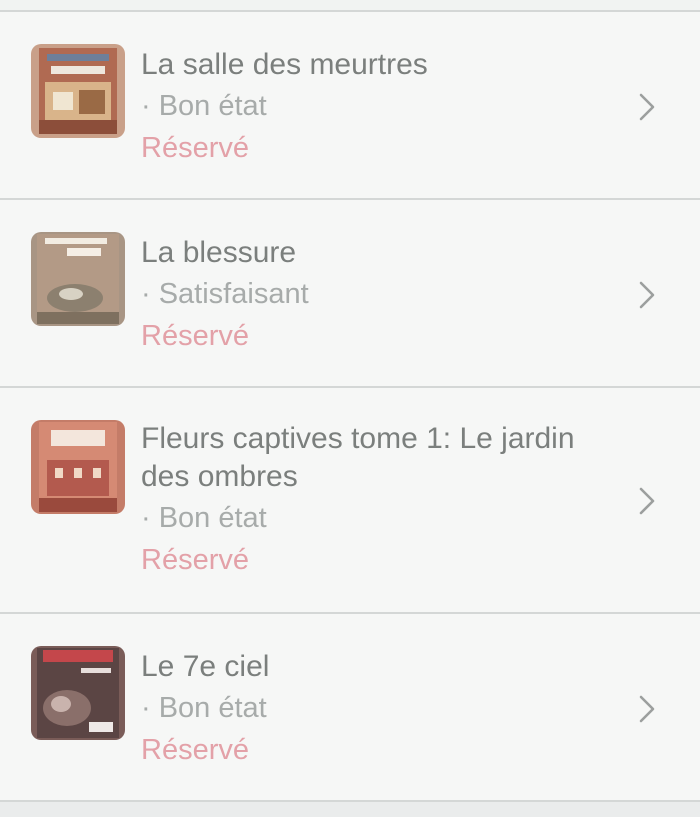 The width and height of the screenshot is (700, 817). Describe the element at coordinates (284, 64) in the screenshot. I see `book-title: La salle des meurtres` at that location.